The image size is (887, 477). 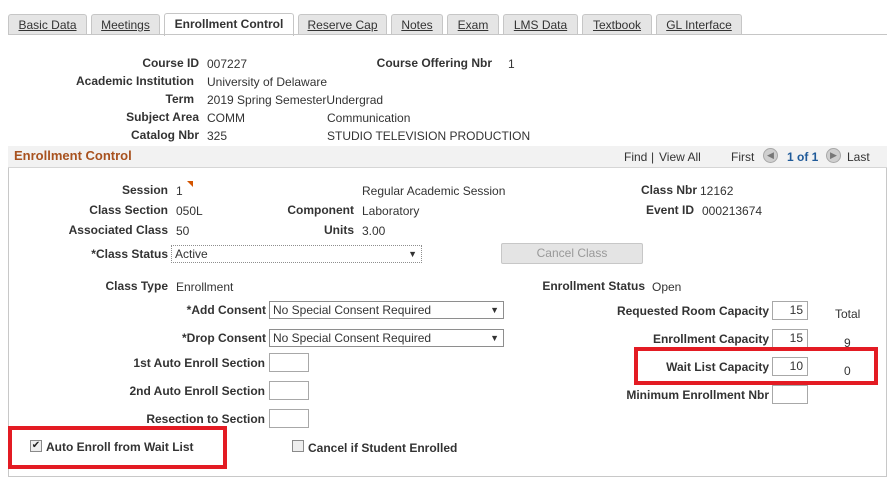 What do you see at coordinates (447, 157) in the screenshot?
I see `panel-header` at bounding box center [447, 157].